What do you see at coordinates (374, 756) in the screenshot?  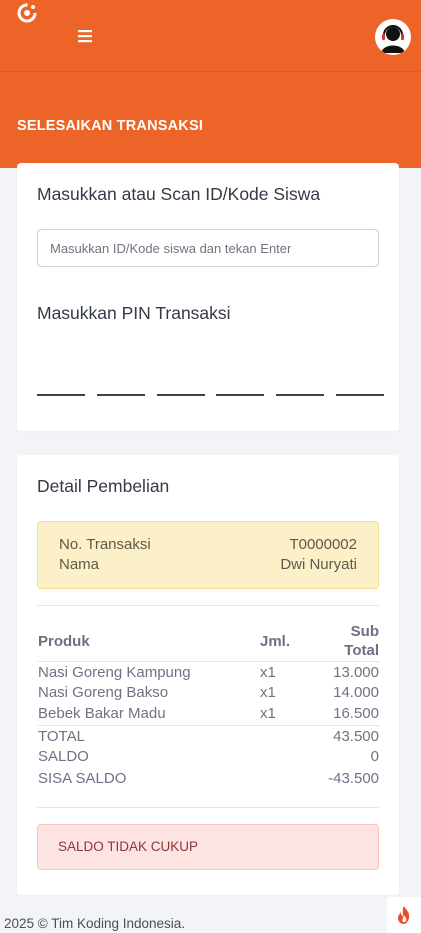 I see `summary-value: 0` at bounding box center [374, 756].